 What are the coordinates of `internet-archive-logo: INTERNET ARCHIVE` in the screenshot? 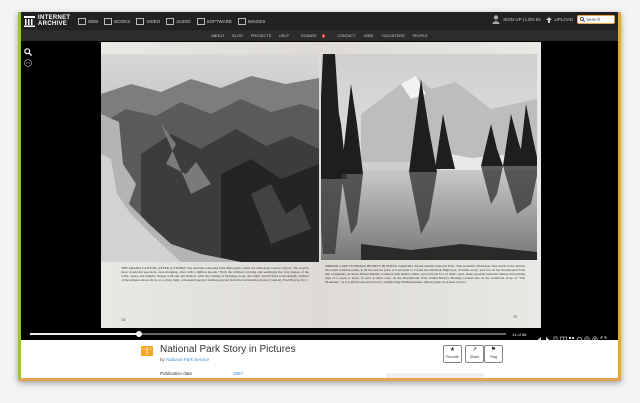 It's located at (48, 21).